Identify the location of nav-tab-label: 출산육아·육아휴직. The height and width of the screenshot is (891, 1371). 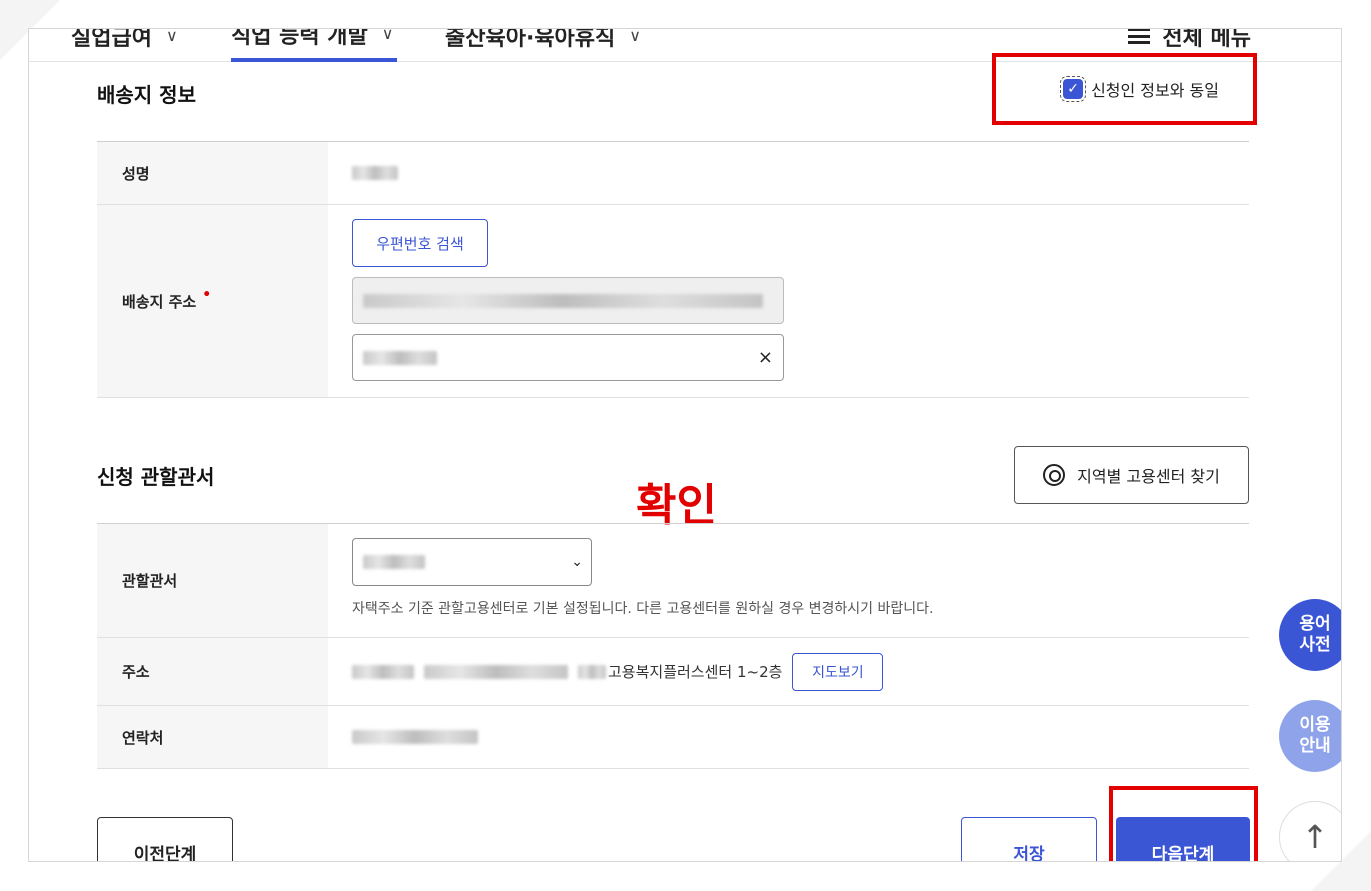
(530, 39).